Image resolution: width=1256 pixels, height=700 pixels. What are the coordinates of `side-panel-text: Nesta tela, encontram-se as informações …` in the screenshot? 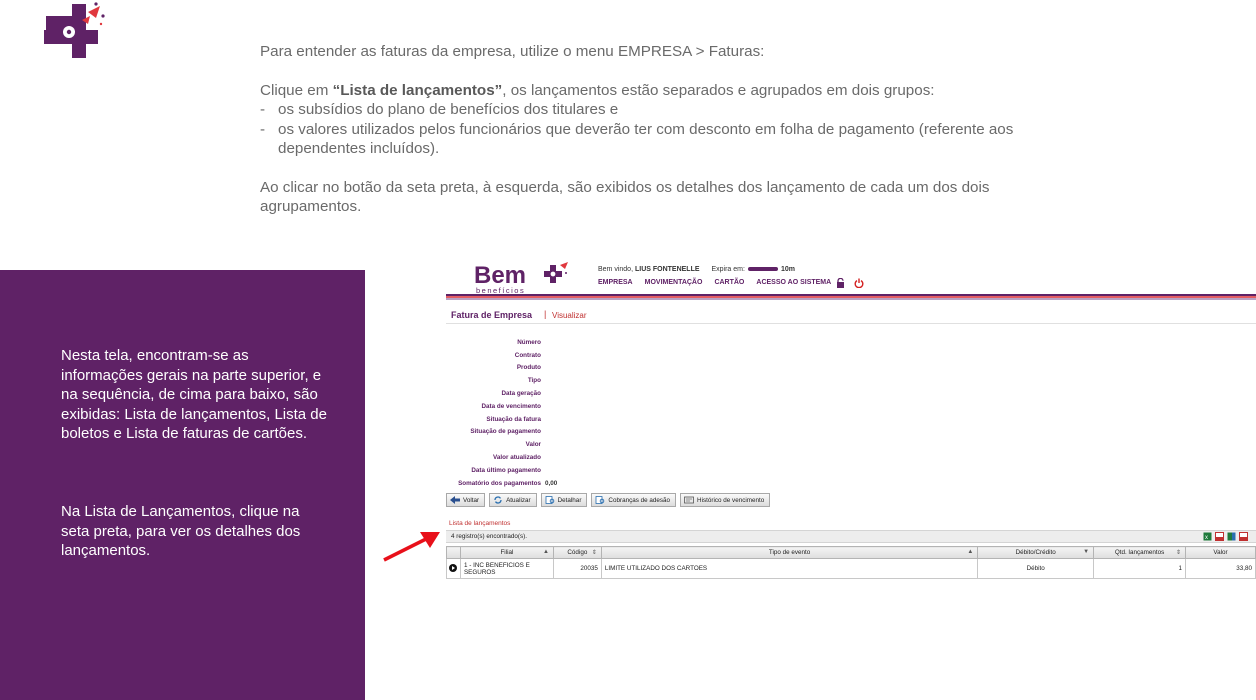 It's located at (196, 453).